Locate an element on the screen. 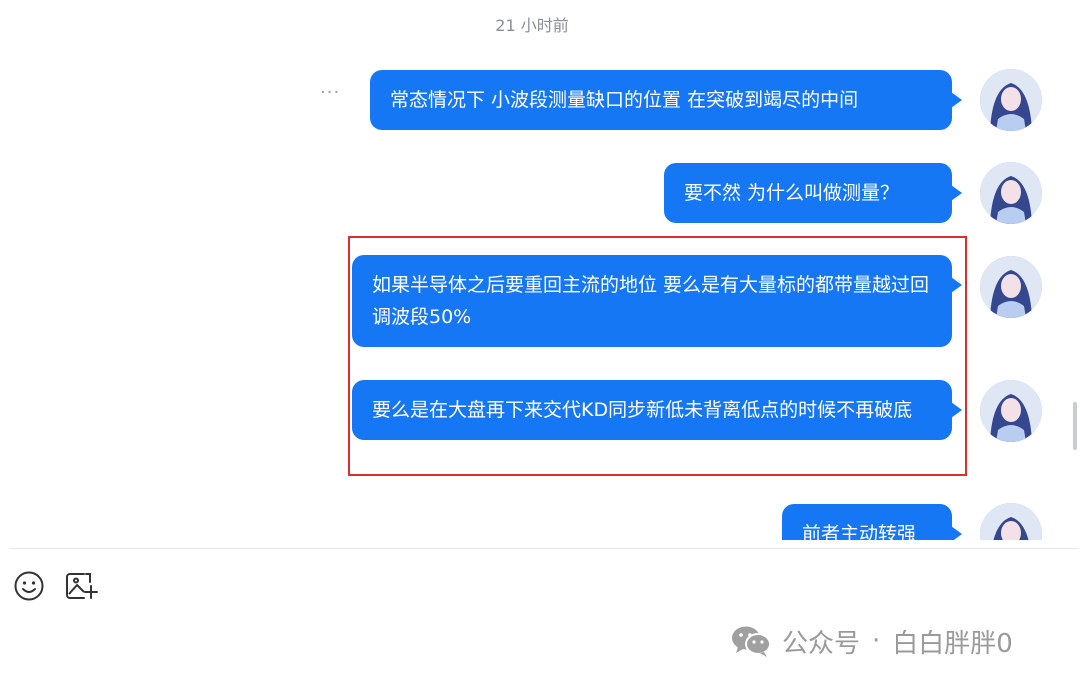  scrollbar-thumb is located at coordinates (1075, 426).